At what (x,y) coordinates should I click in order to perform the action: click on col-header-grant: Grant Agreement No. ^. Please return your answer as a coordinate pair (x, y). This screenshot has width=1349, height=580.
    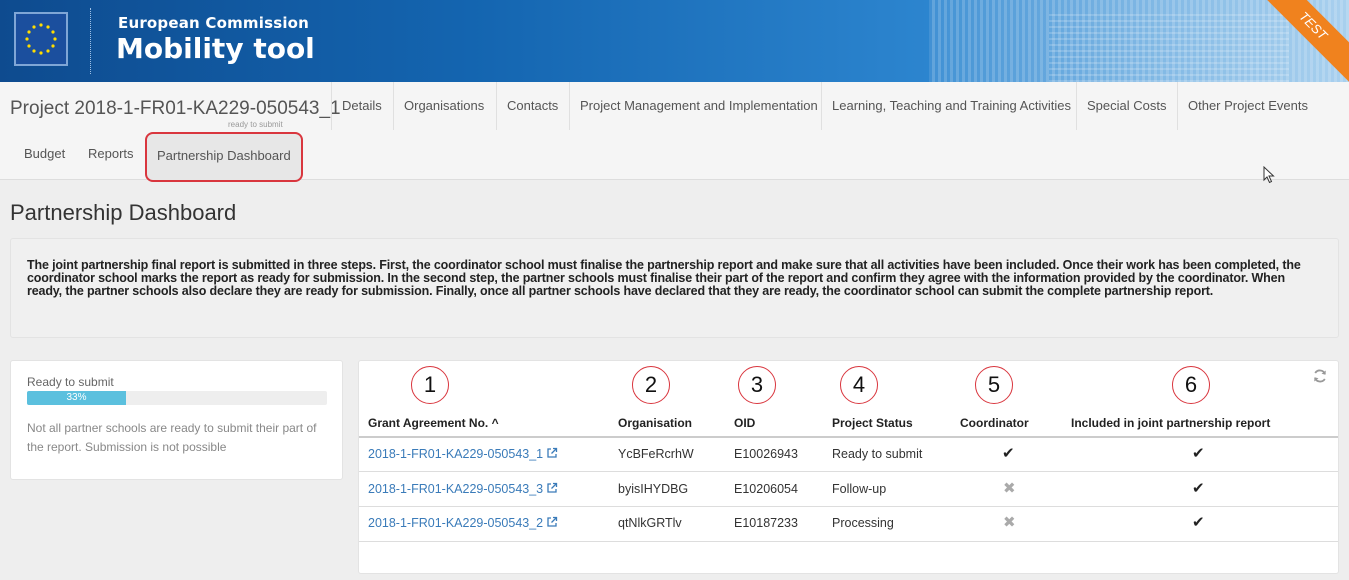
    Looking at the image, I should click on (433, 423).